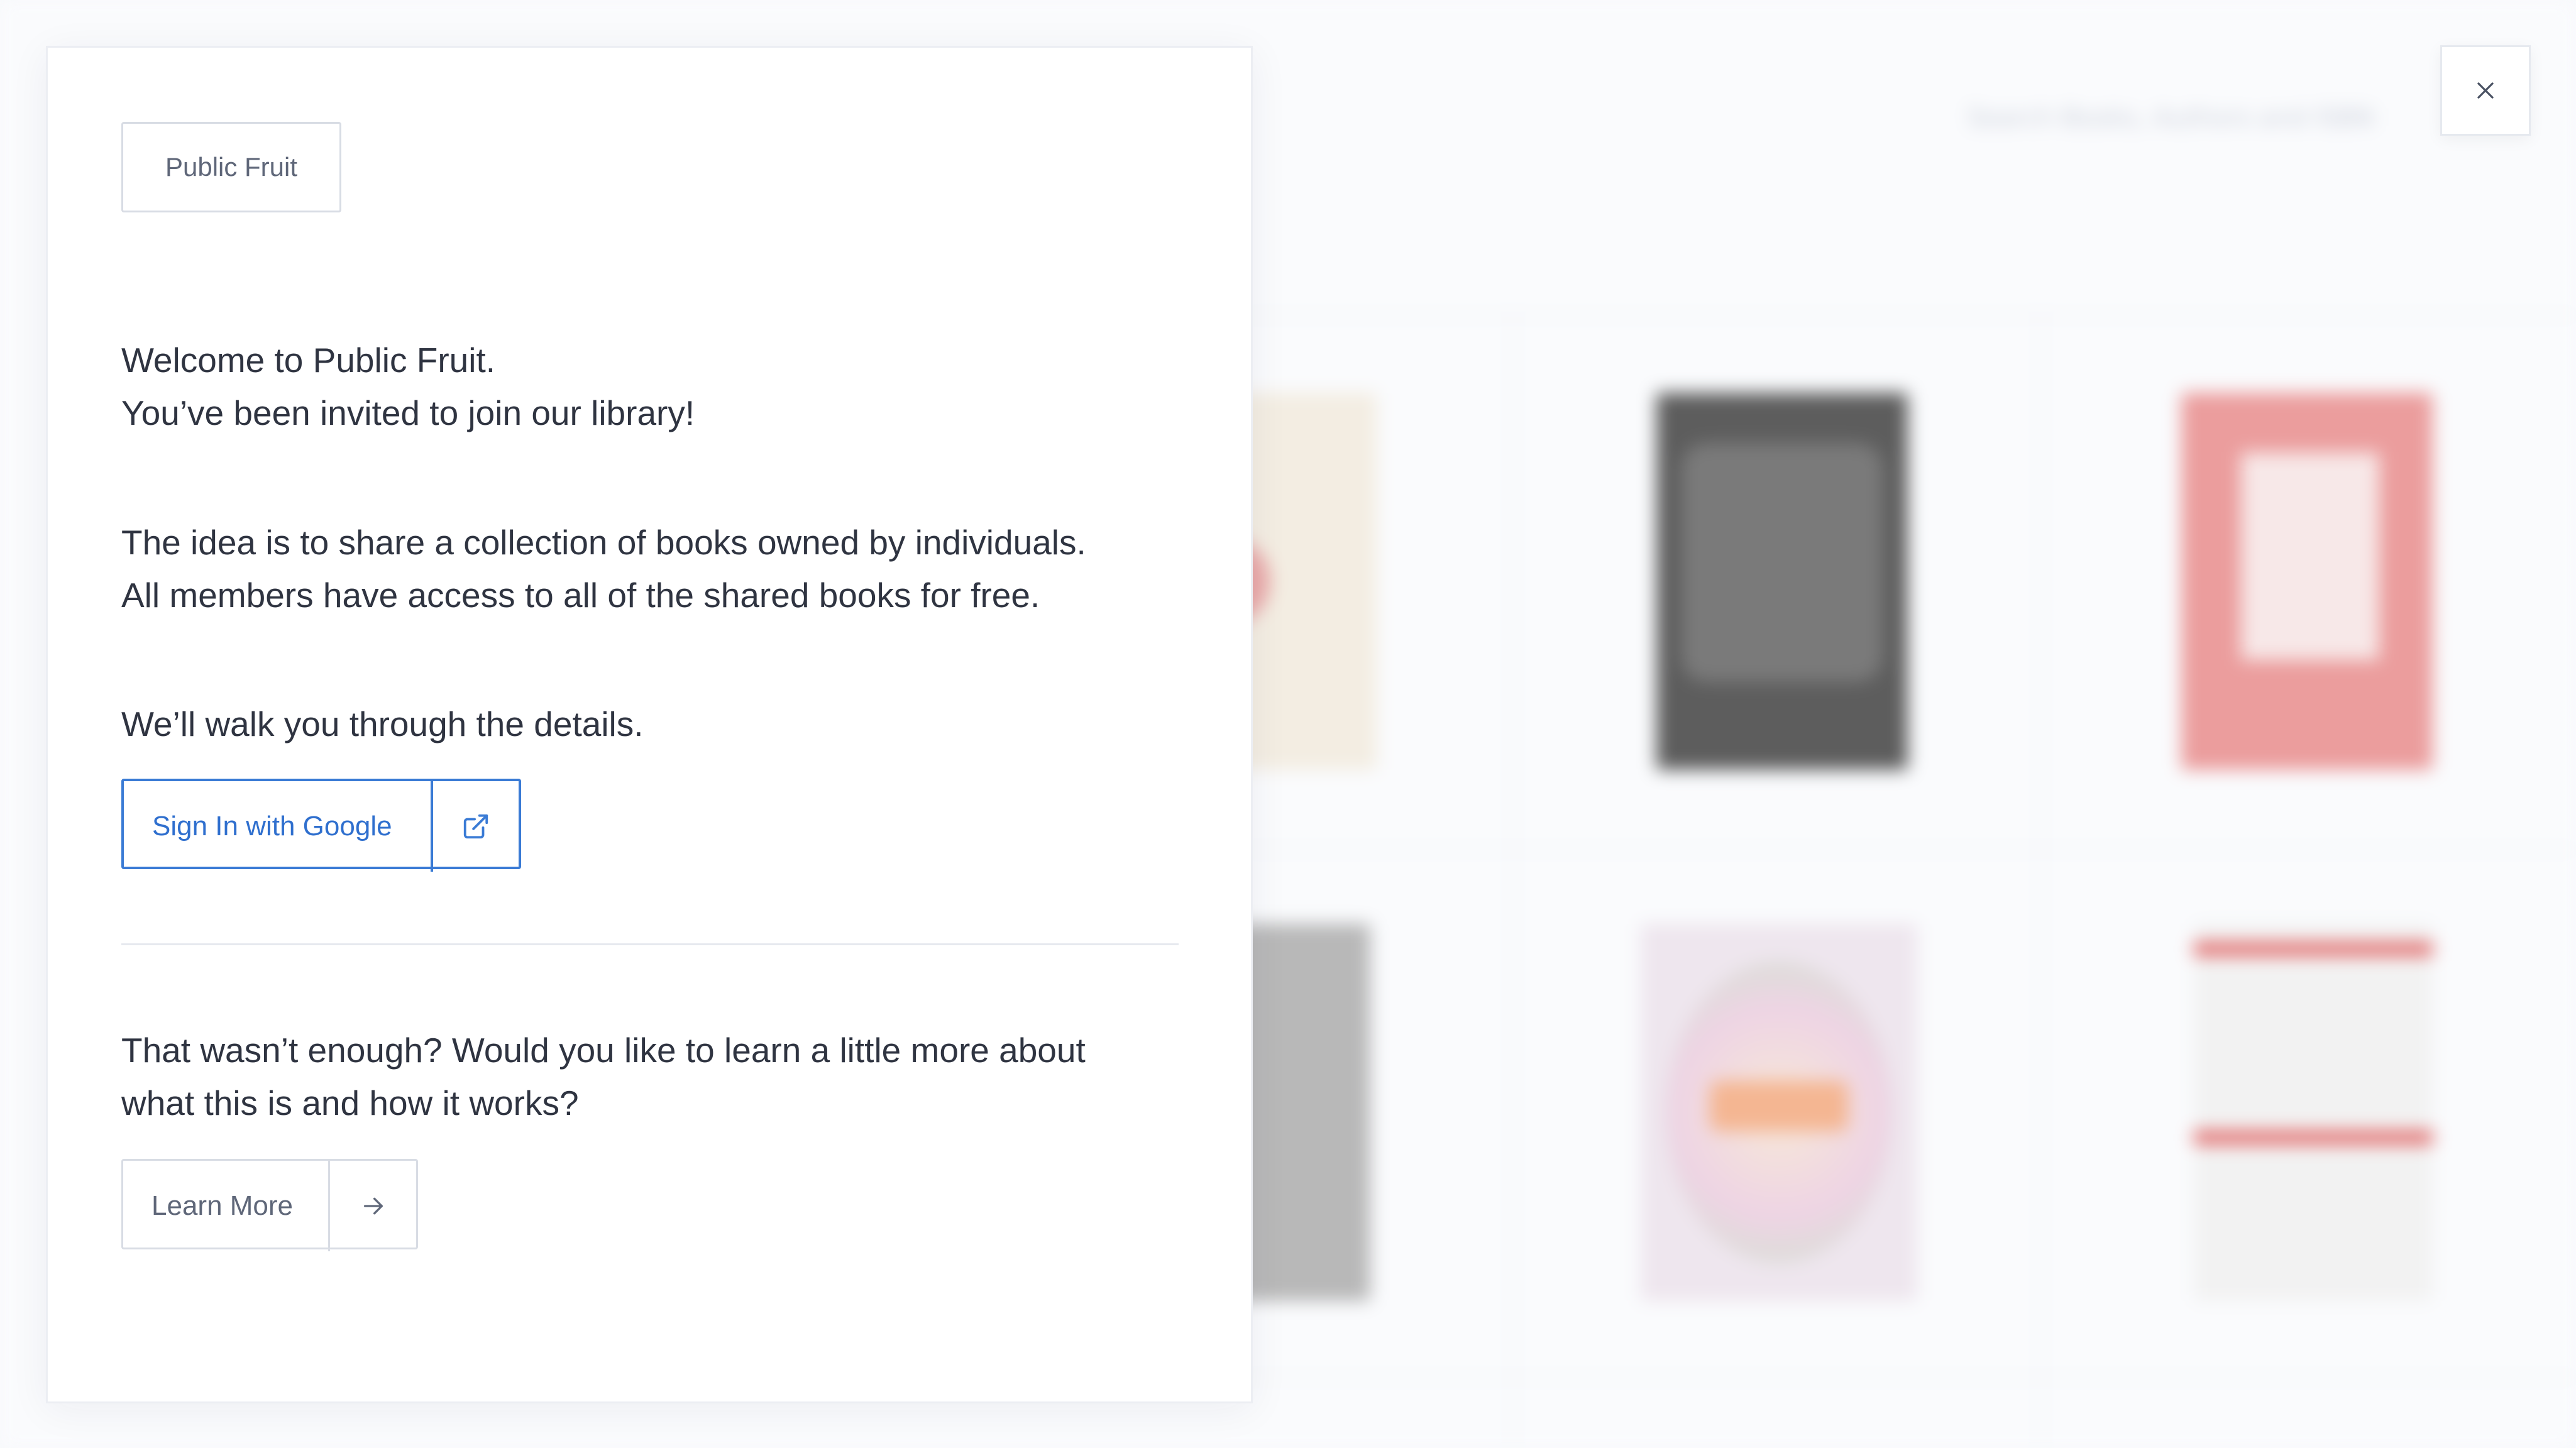  I want to click on close-button, so click(2485, 90).